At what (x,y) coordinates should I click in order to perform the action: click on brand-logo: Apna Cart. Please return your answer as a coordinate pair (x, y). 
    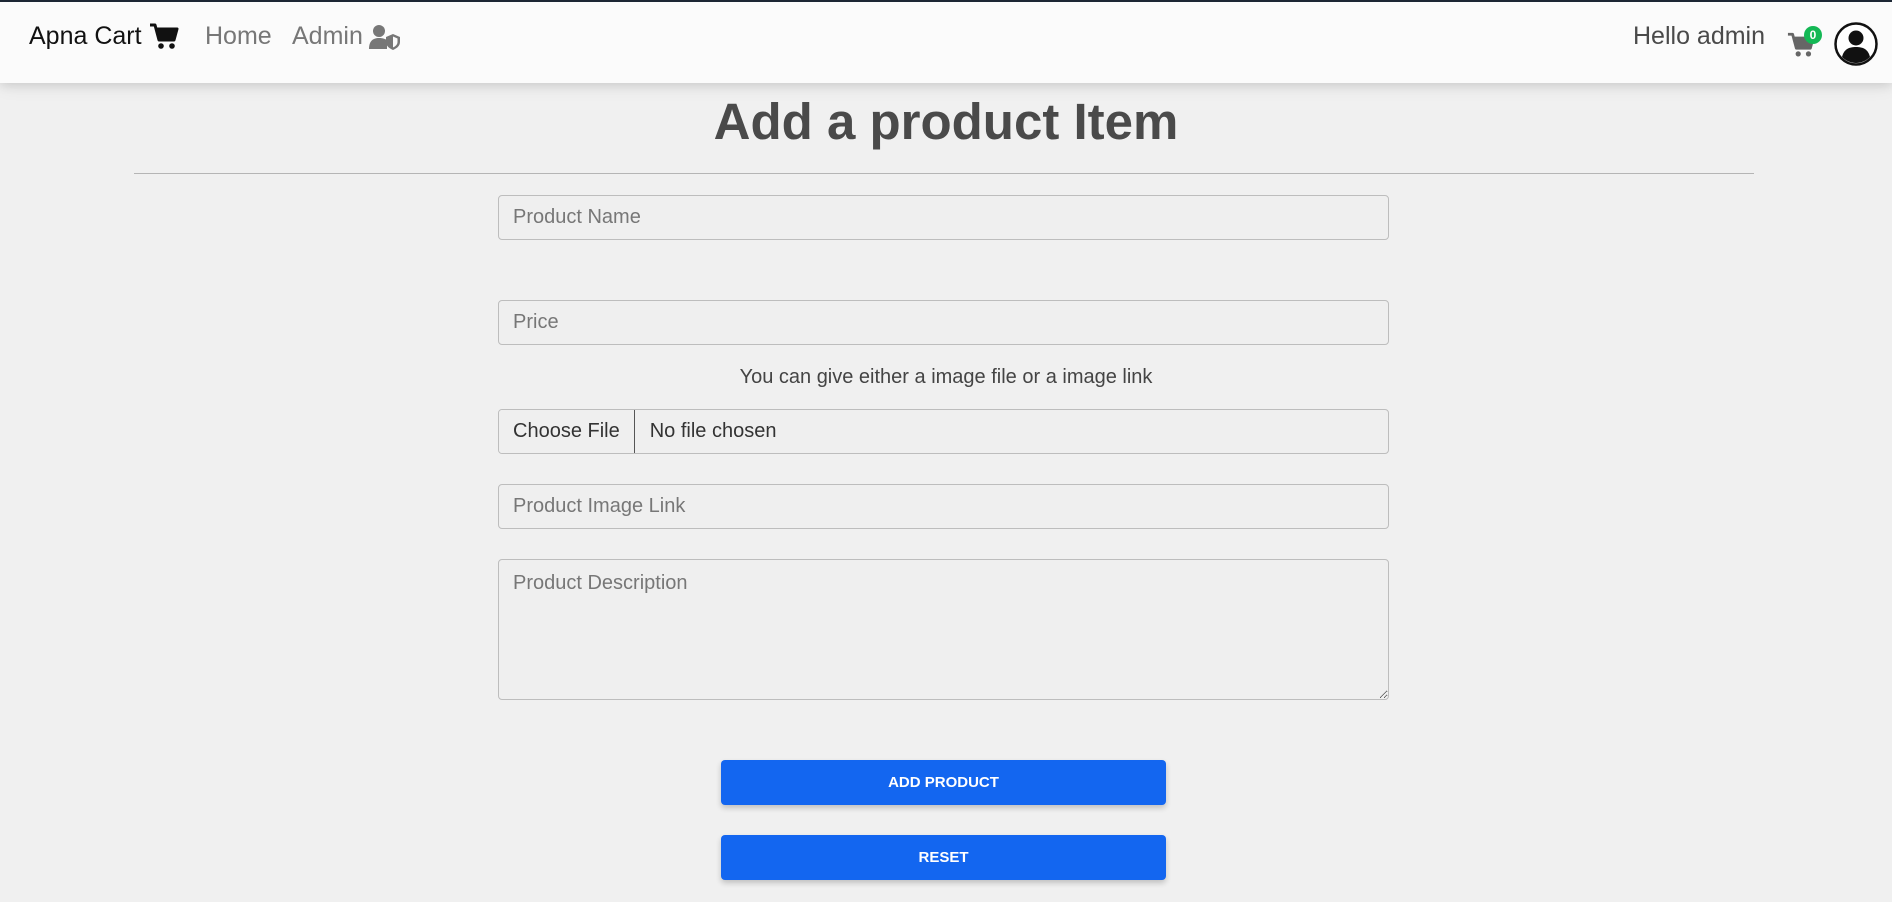
    Looking at the image, I should click on (104, 36).